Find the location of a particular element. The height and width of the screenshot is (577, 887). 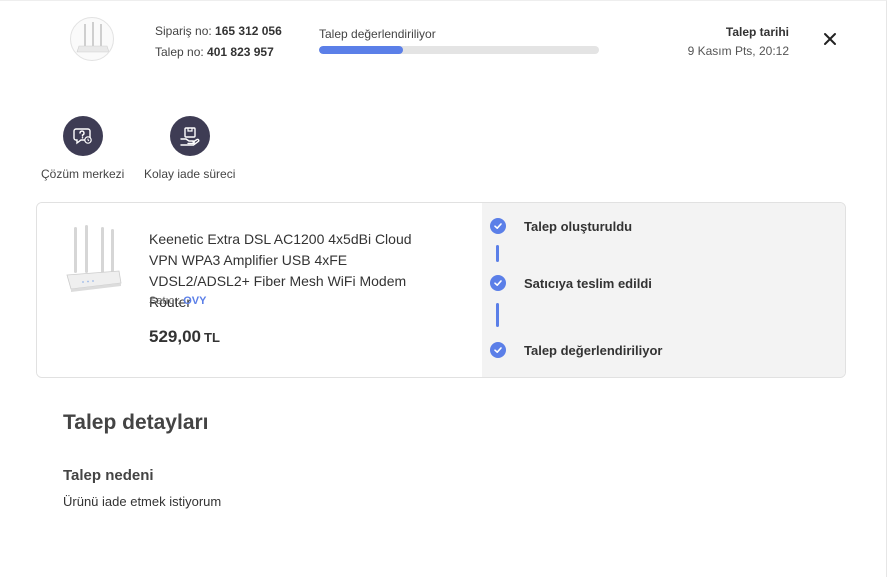

request-number-row: Talep no: 401 823 957 is located at coordinates (218, 52).